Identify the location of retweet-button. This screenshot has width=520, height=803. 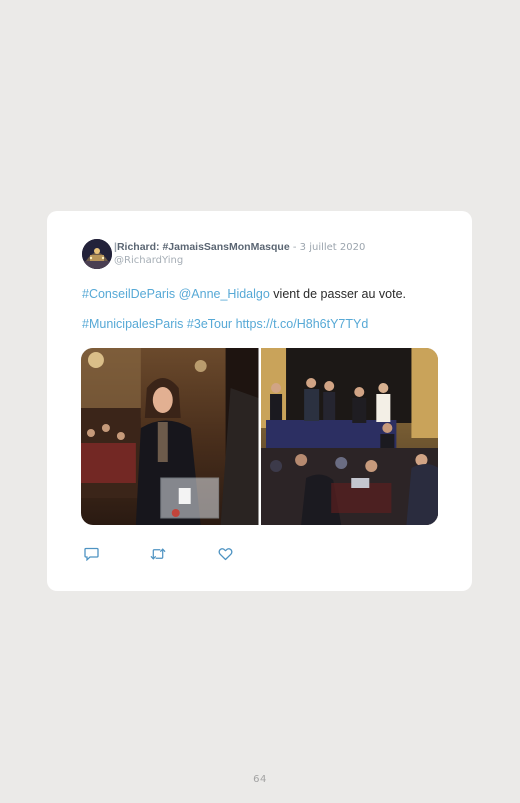
(158, 554).